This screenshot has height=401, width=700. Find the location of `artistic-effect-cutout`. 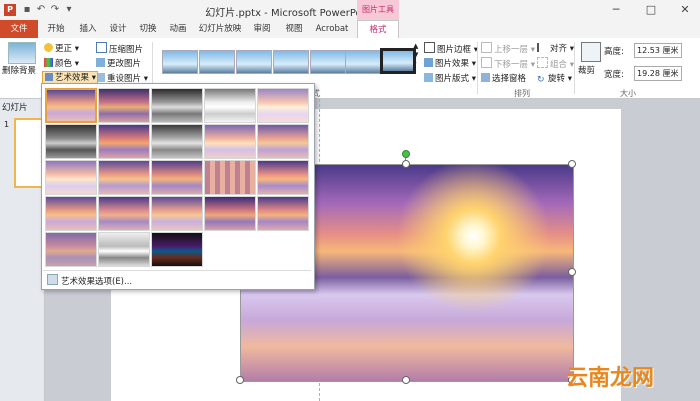

artistic-effect-cutout is located at coordinates (71, 249).